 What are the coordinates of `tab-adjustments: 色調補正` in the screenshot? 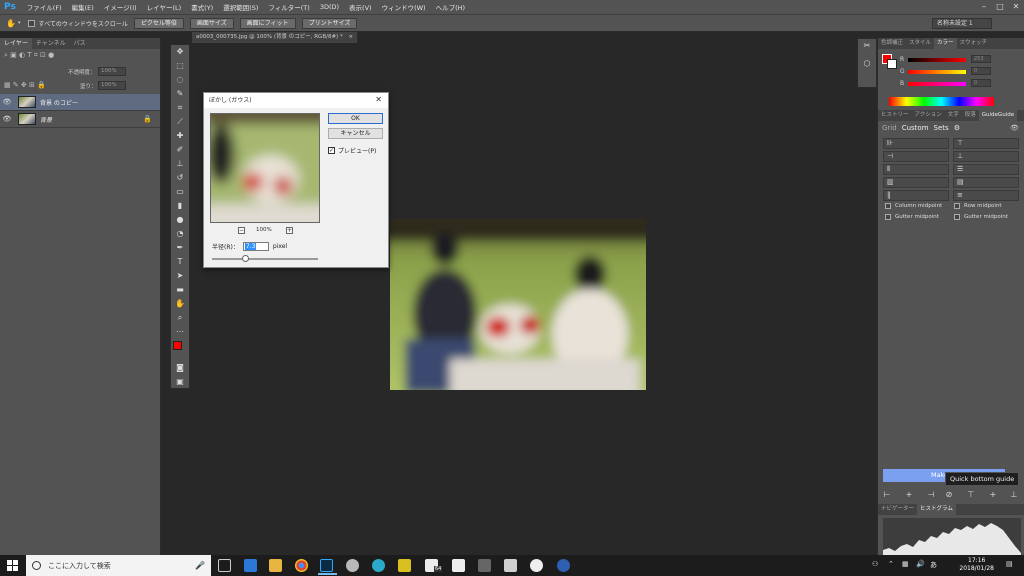 It's located at (892, 43).